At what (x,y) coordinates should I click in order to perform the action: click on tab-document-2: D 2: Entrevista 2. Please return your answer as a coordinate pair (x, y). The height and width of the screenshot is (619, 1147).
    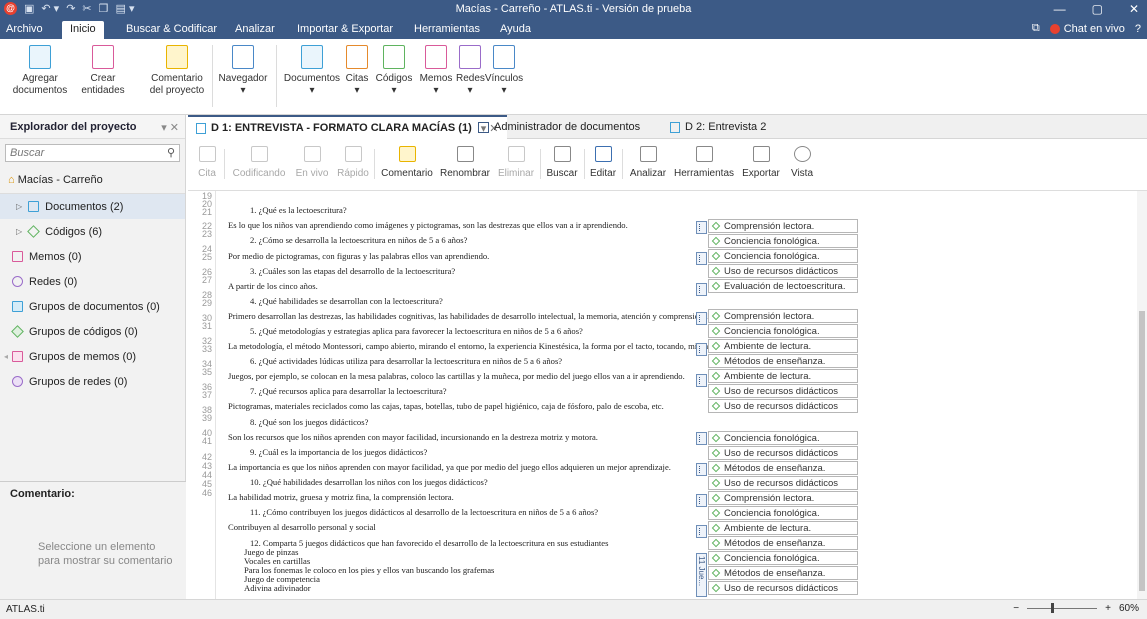
    Looking at the image, I should click on (718, 127).